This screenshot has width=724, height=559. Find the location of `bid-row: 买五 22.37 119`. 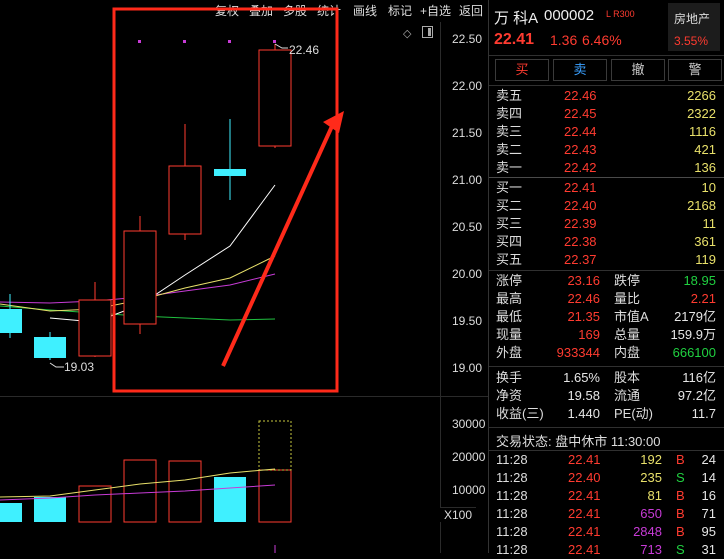

bid-row: 买五 22.37 119 is located at coordinates (607, 260).